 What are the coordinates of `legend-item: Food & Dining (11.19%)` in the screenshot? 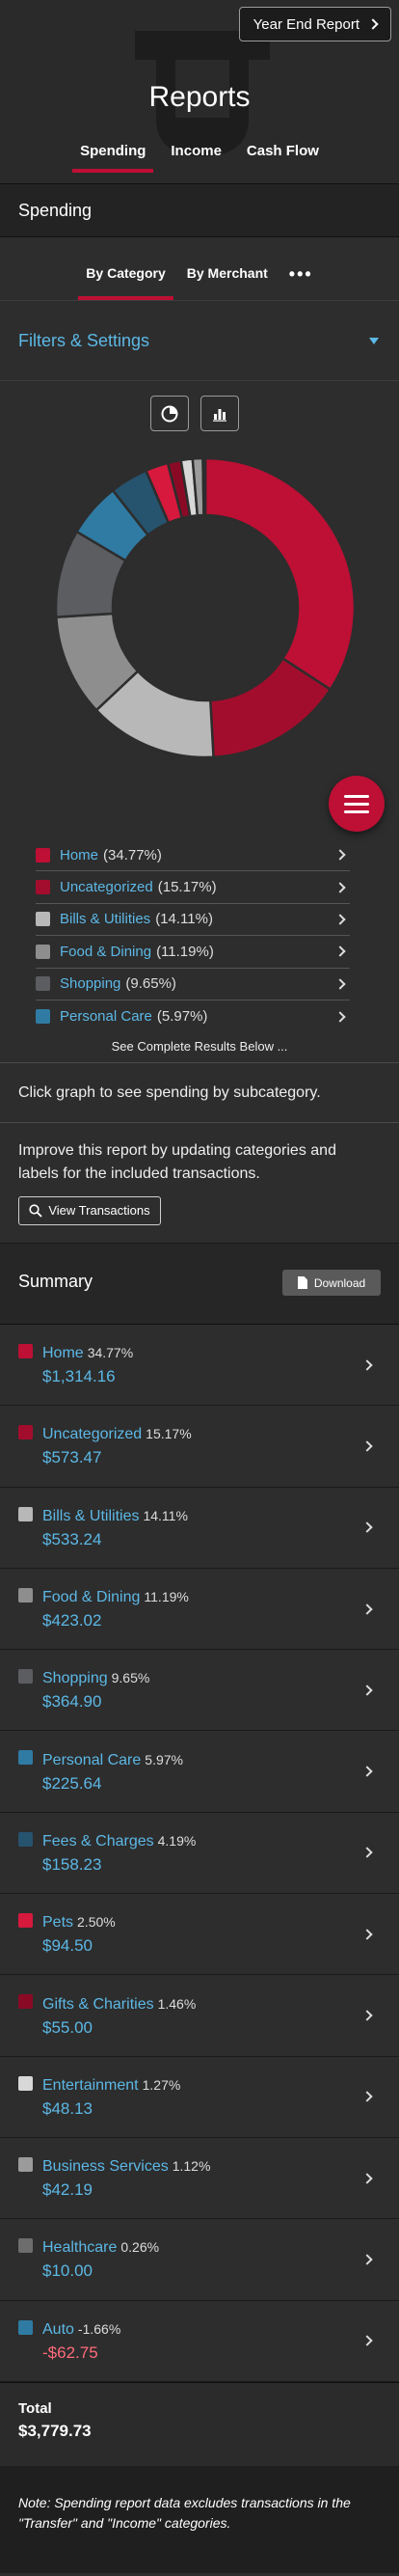 It's located at (193, 952).